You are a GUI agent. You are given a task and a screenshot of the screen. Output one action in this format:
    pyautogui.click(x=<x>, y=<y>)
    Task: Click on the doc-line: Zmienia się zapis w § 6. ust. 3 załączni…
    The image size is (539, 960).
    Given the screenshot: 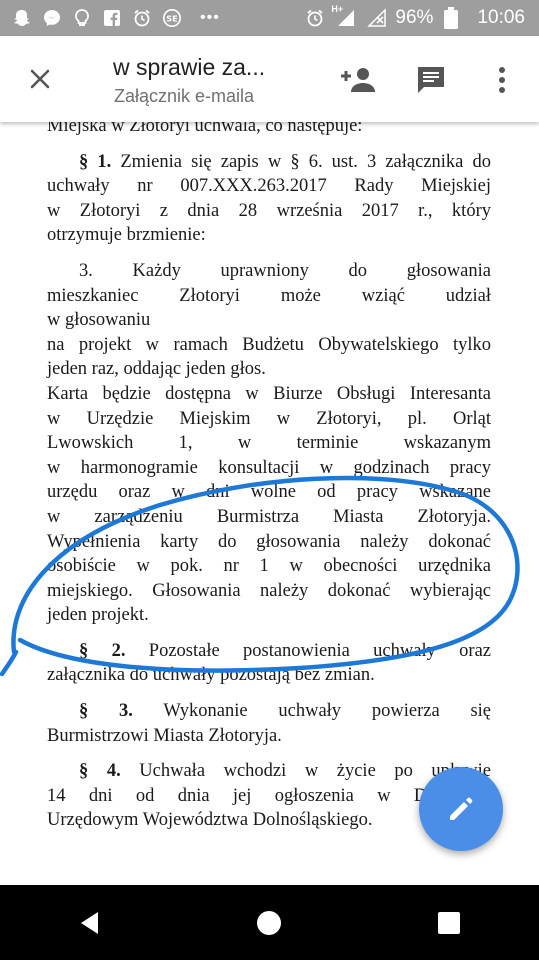 What is the action you would take?
    pyautogui.click(x=306, y=161)
    